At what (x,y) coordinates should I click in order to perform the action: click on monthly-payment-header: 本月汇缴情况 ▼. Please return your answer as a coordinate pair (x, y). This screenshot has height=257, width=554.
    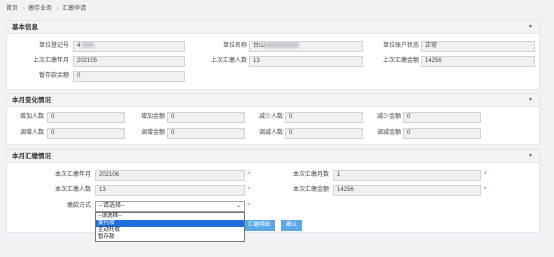
    Looking at the image, I should click on (273, 156).